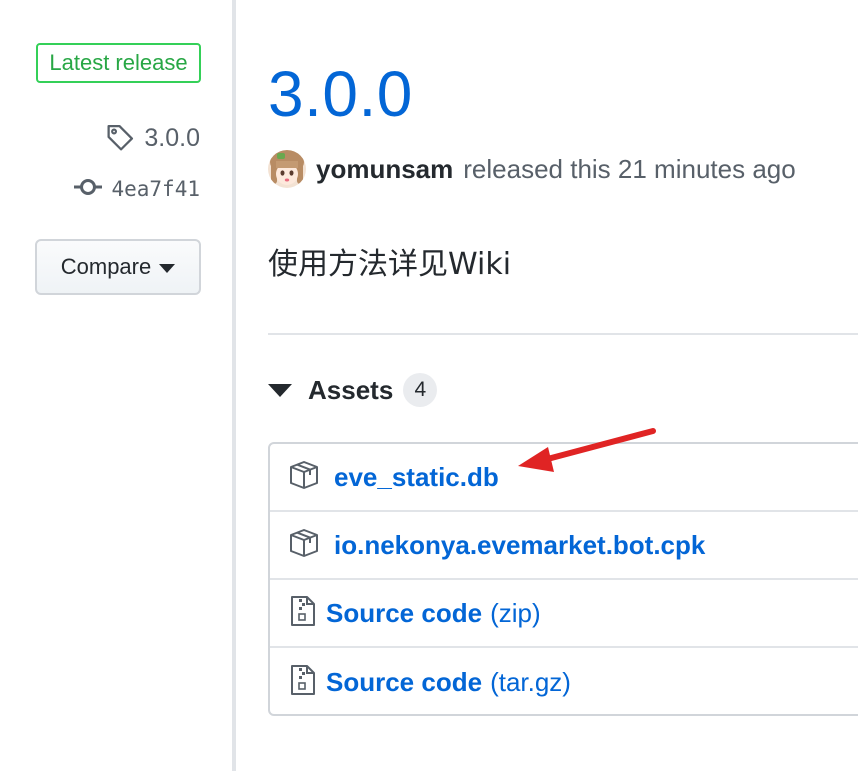 The image size is (858, 771). I want to click on triangle-down-icon, so click(280, 390).